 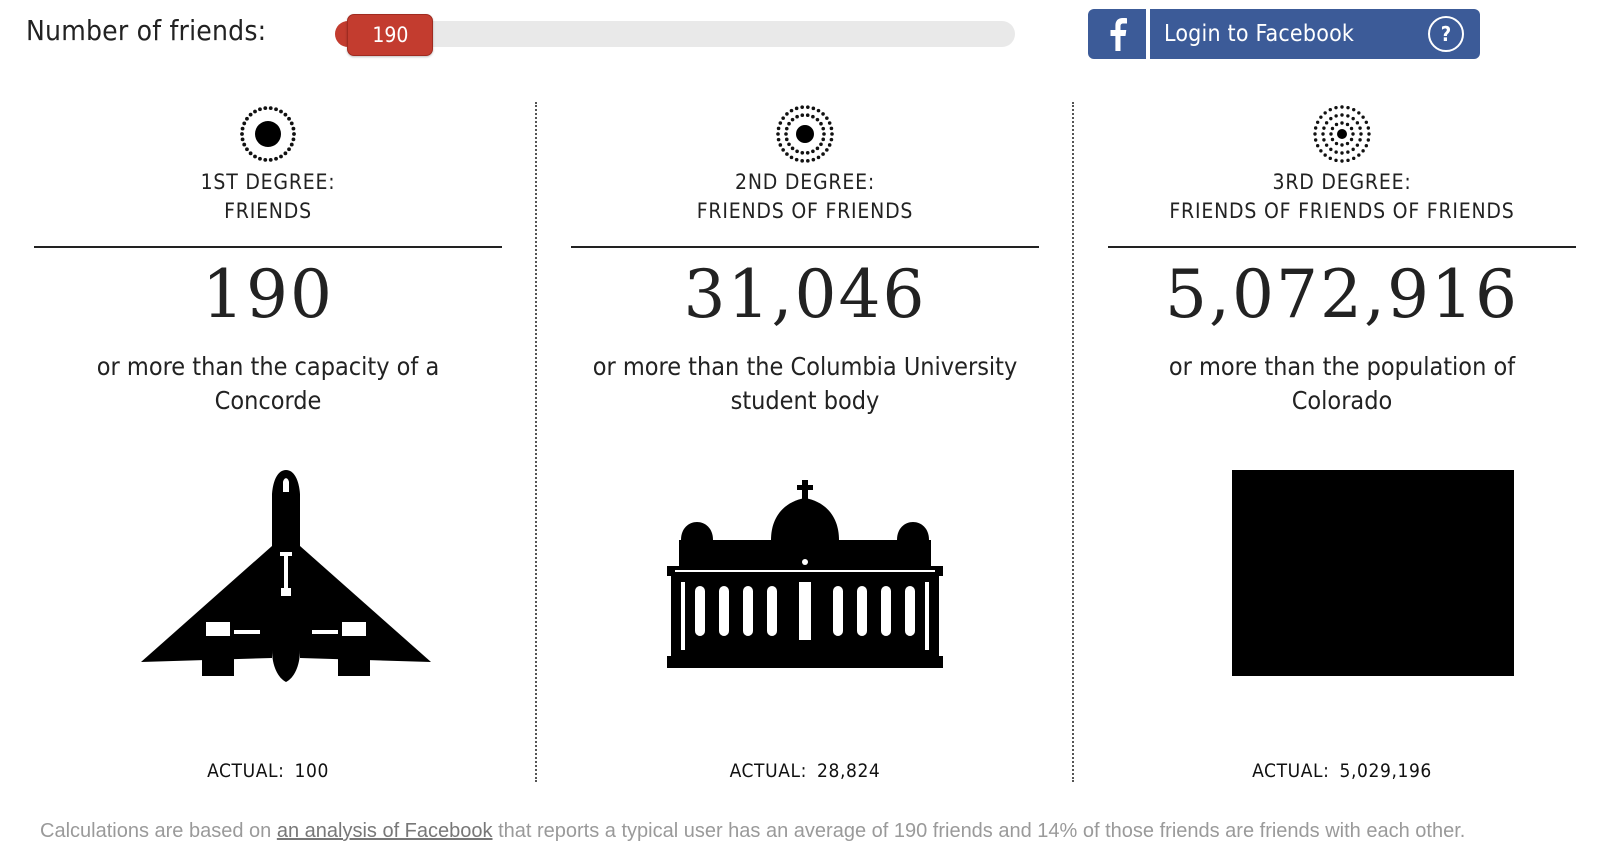 What do you see at coordinates (1119, 34) in the screenshot?
I see `facebook-logo-icon` at bounding box center [1119, 34].